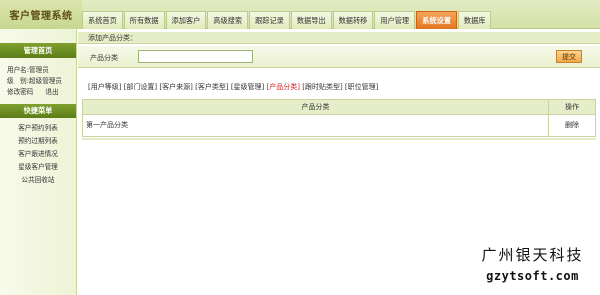 This screenshot has width=600, height=295. What do you see at coordinates (571, 107) in the screenshot?
I see `col-header-operation: 操作` at bounding box center [571, 107].